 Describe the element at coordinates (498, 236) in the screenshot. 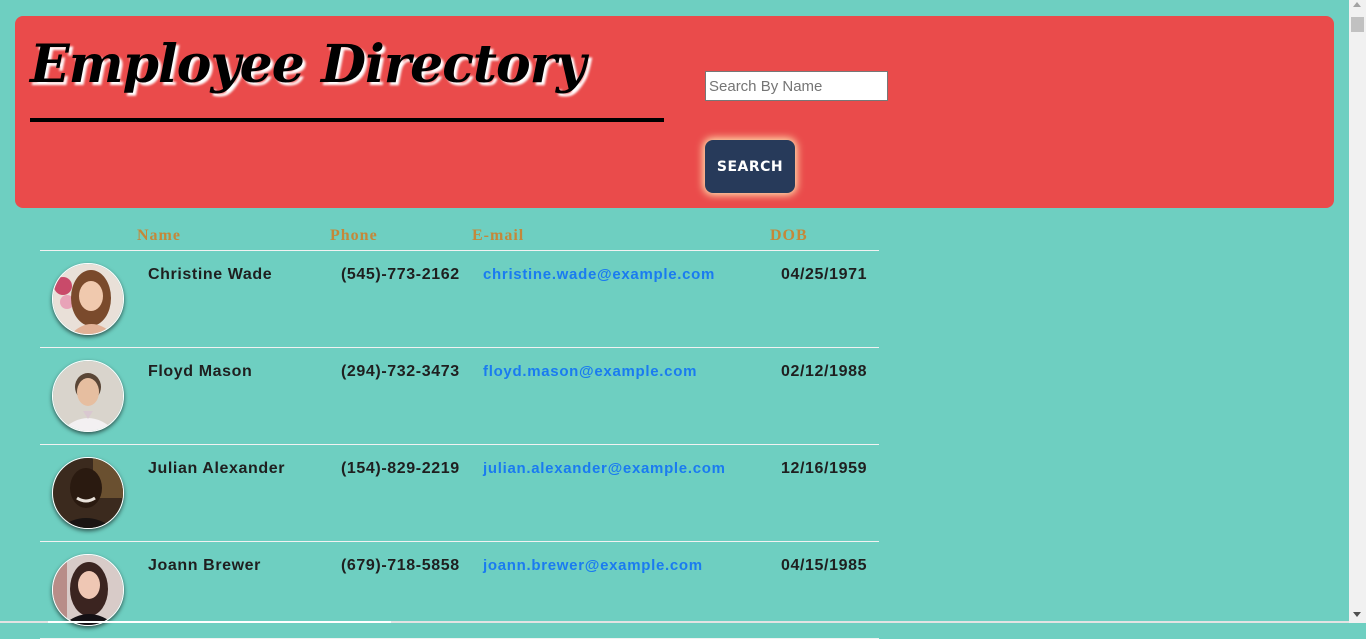

I see `column-header-email: E-mail` at that location.